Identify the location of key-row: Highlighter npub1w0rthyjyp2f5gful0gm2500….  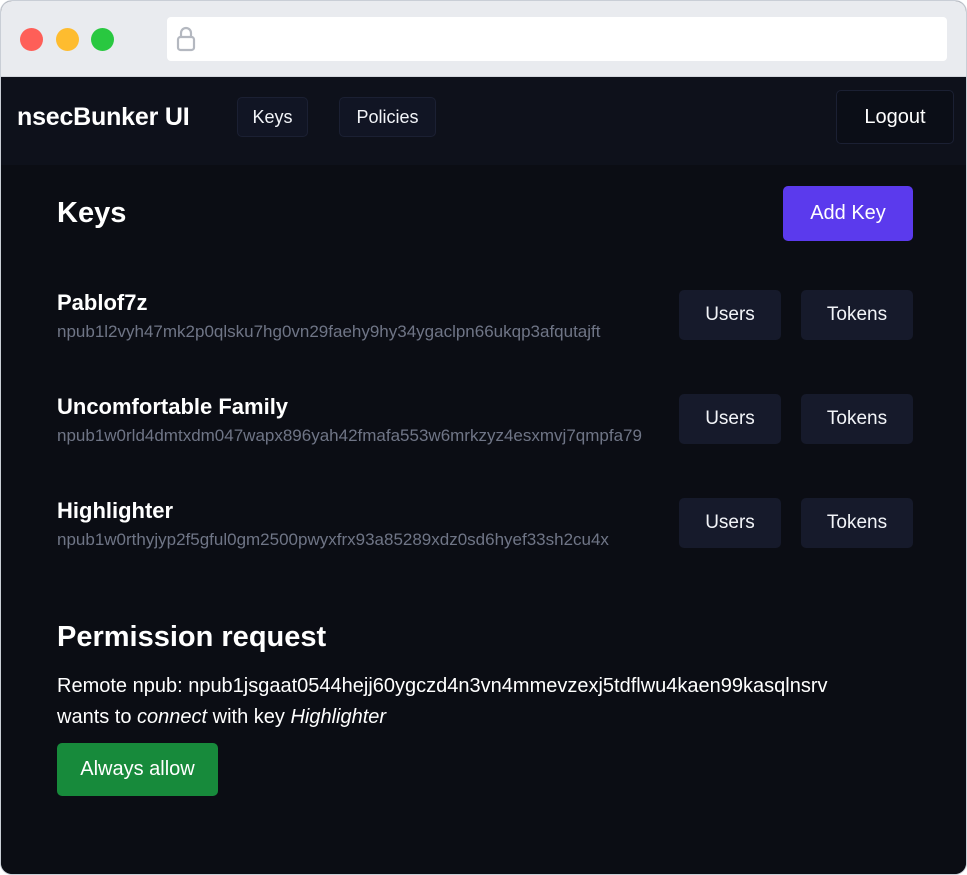
(485, 526).